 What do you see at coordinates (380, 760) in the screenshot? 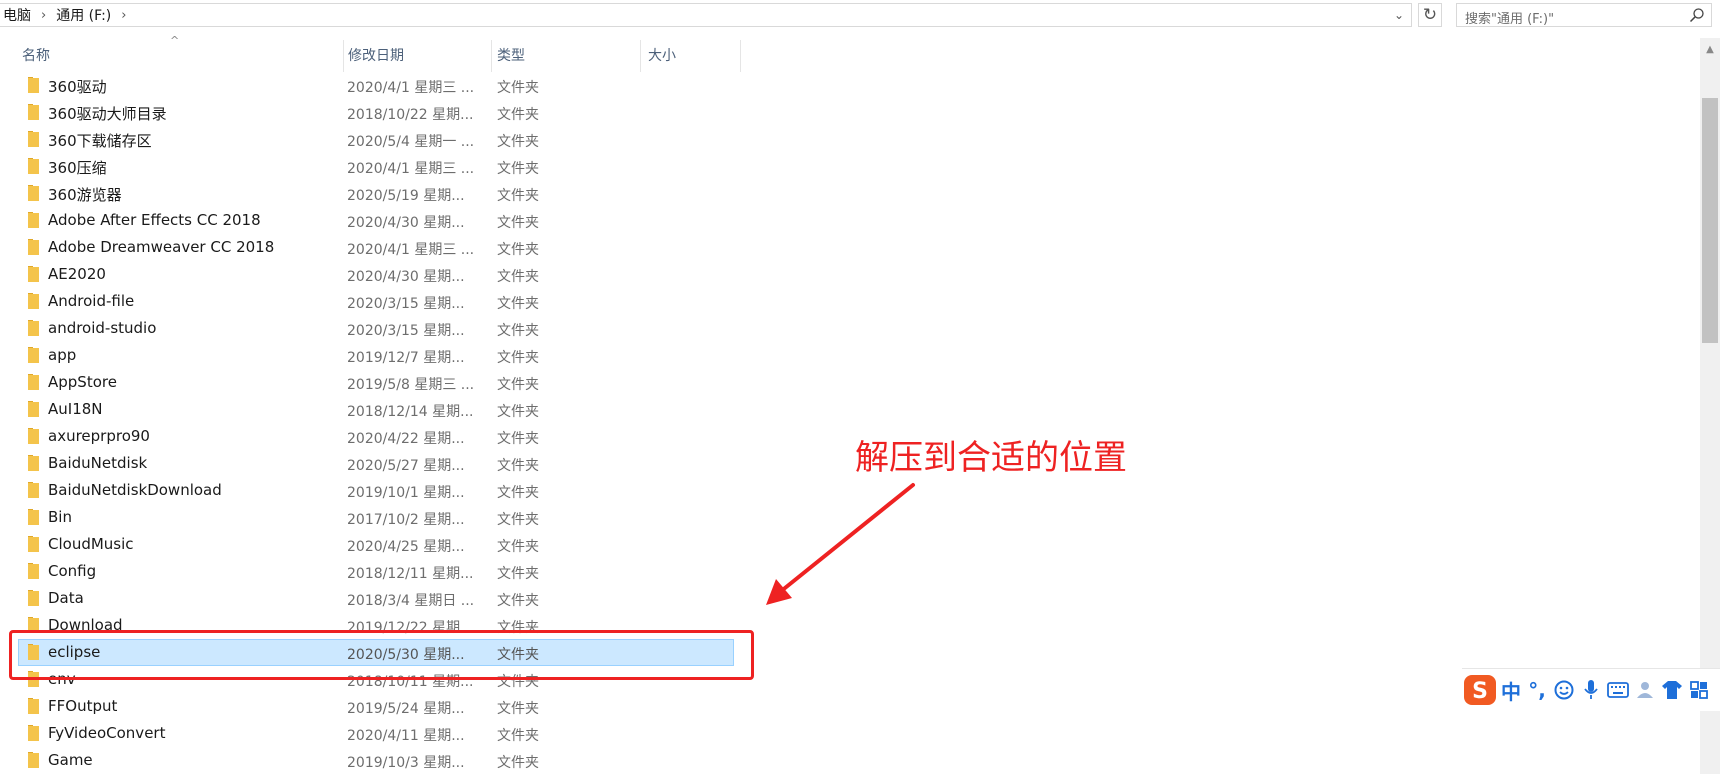
I see `file-row: Game 2019/10/3 星期... 文件夹` at bounding box center [380, 760].